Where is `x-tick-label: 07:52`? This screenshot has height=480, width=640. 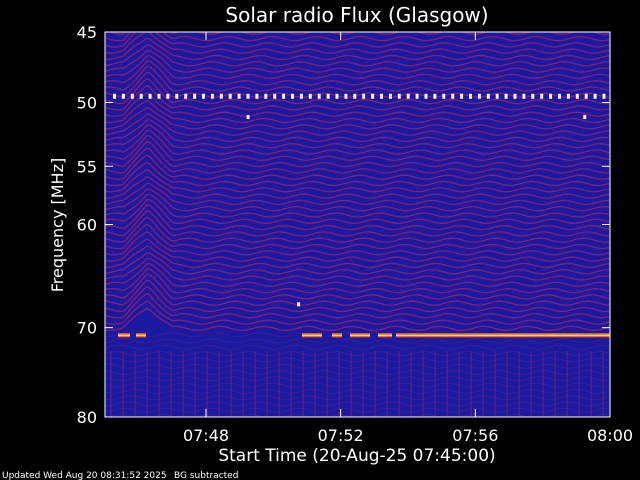
x-tick-label: 07:52 is located at coordinates (341, 435).